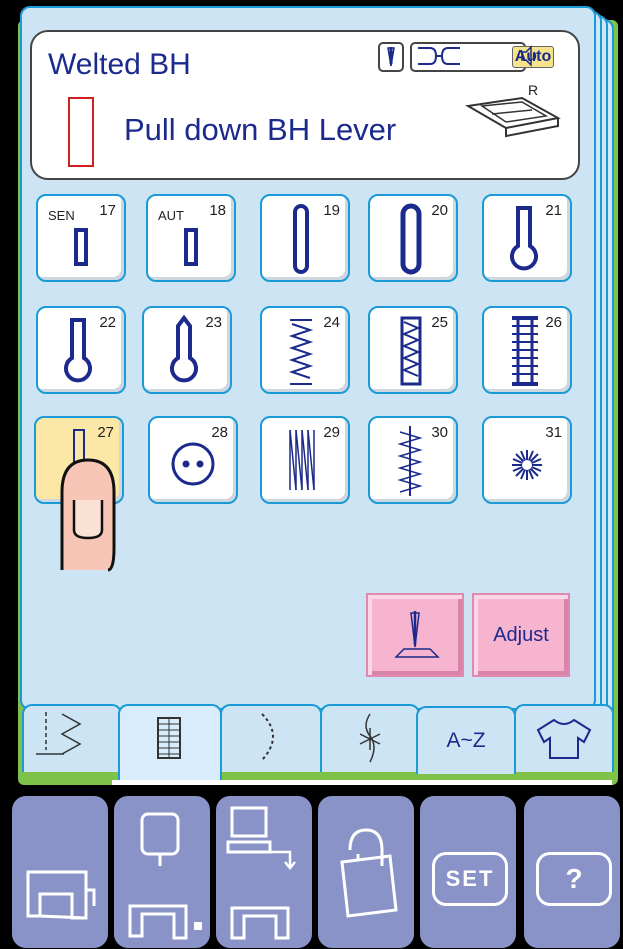 The width and height of the screenshot is (623, 949). I want to click on pc-link-button, so click(264, 872).